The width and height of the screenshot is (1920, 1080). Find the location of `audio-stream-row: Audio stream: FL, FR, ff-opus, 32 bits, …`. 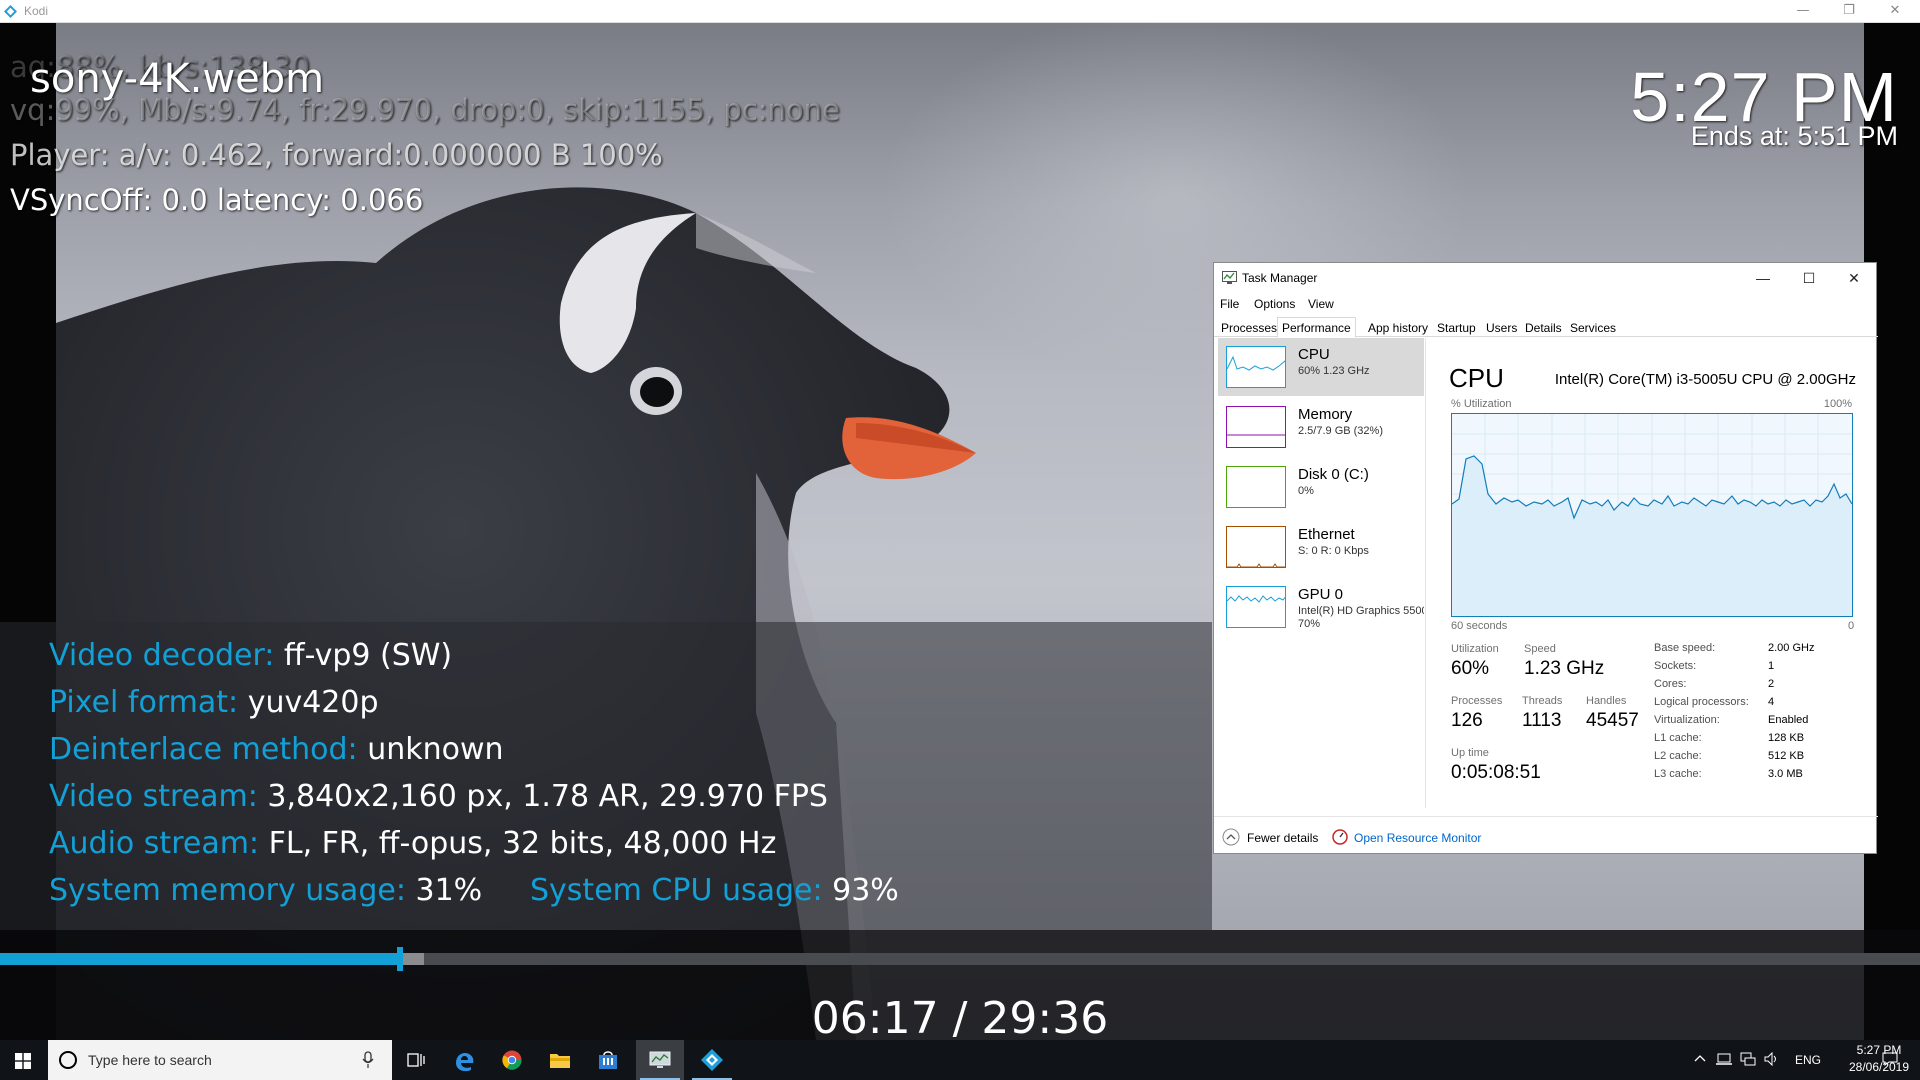

audio-stream-row: Audio stream: FL, FR, ff-opus, 32 bits, … is located at coordinates (412, 843).